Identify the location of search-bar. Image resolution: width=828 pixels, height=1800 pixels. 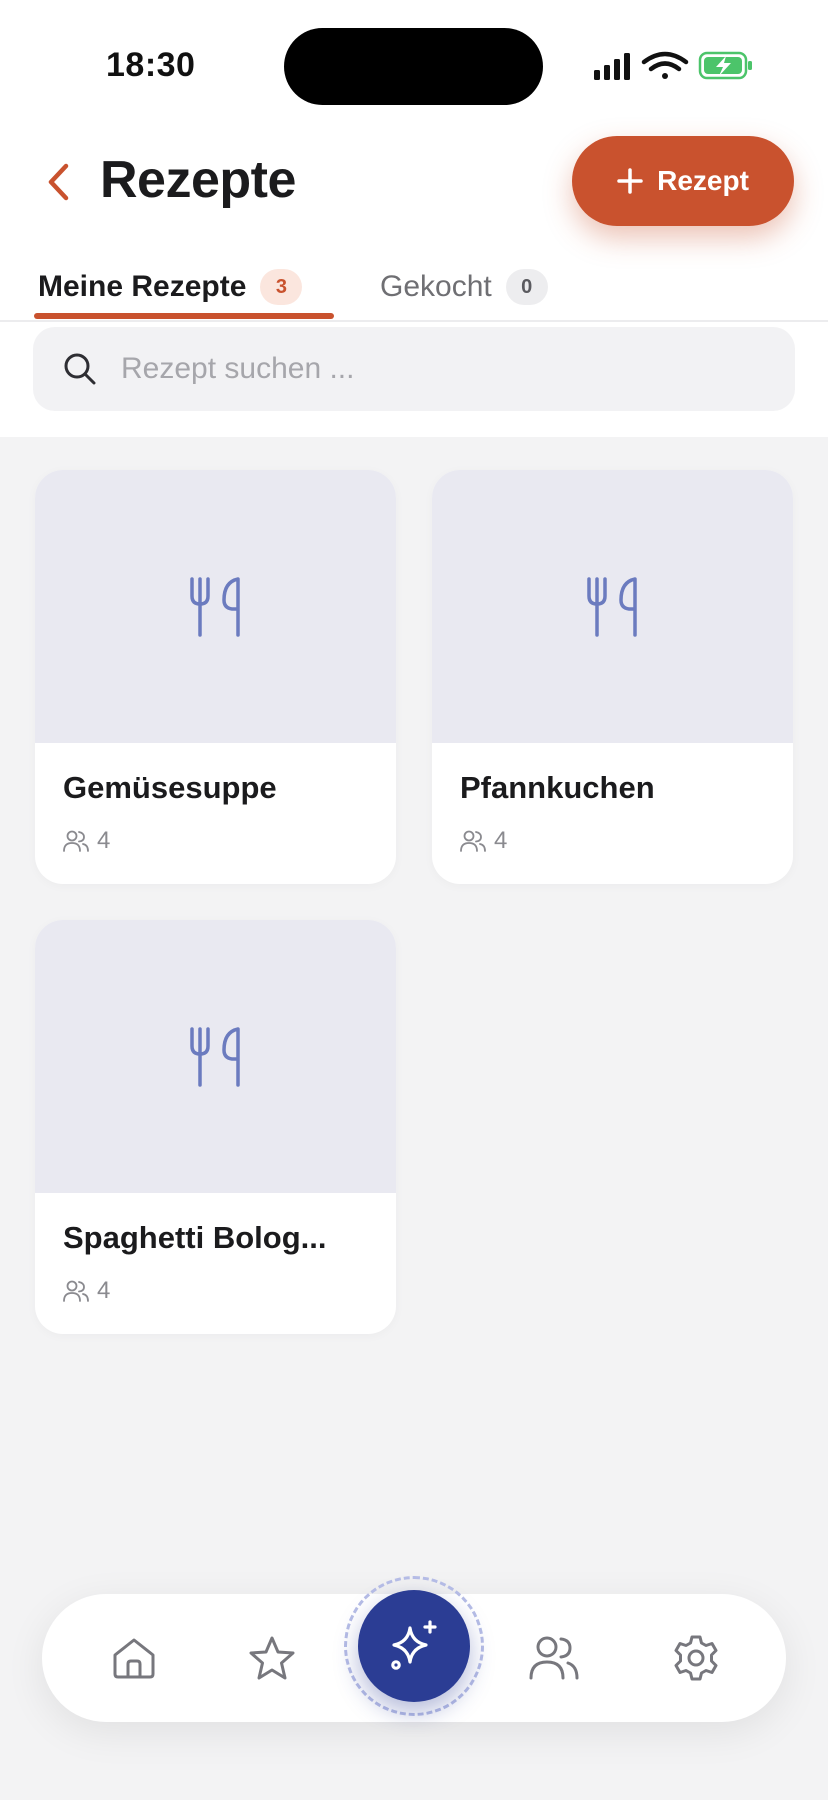
(414, 369).